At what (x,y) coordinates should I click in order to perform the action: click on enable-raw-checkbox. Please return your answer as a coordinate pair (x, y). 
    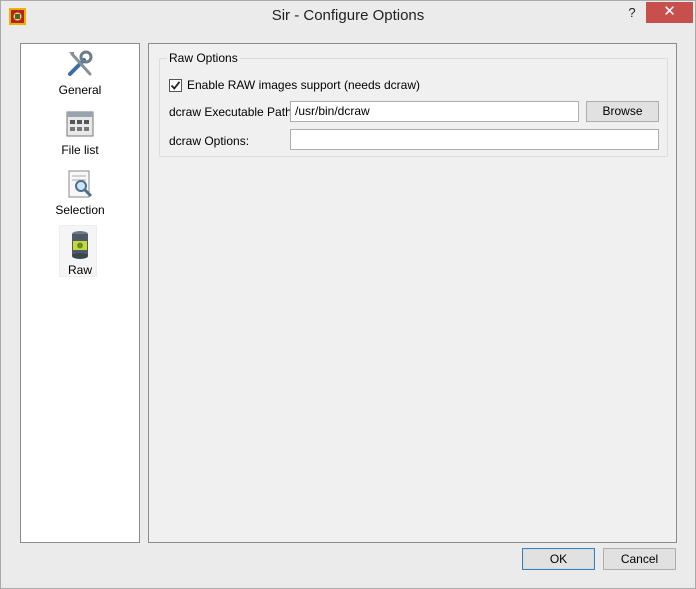
    Looking at the image, I should click on (175, 85).